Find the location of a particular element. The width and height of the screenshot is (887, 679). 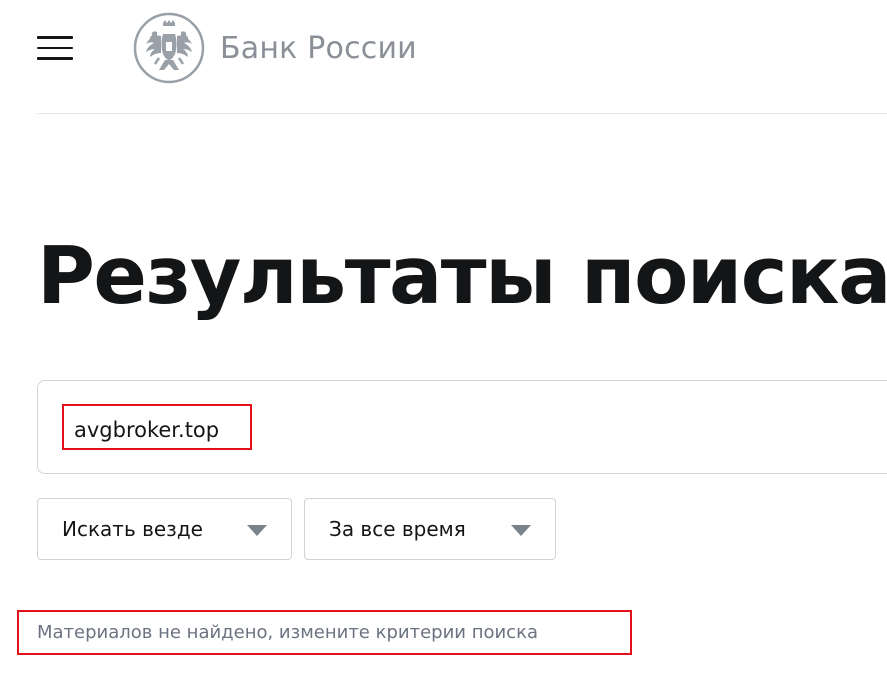

double-headed-eagle-icon is located at coordinates (169, 48).